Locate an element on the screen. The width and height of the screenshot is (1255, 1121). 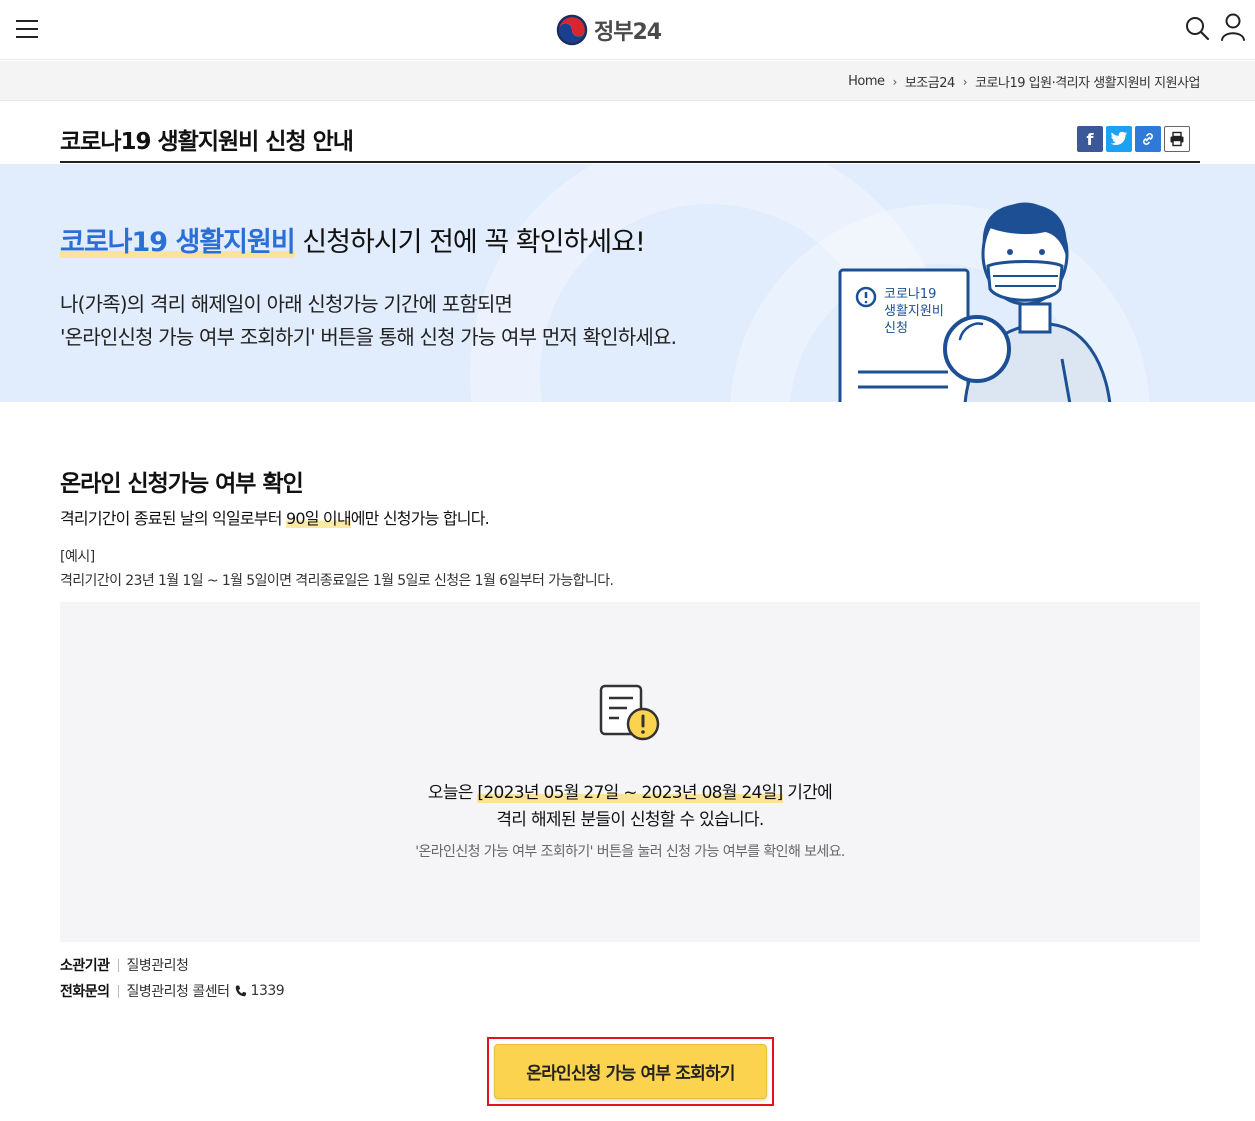
facebook-icon: f is located at coordinates (1090, 139).